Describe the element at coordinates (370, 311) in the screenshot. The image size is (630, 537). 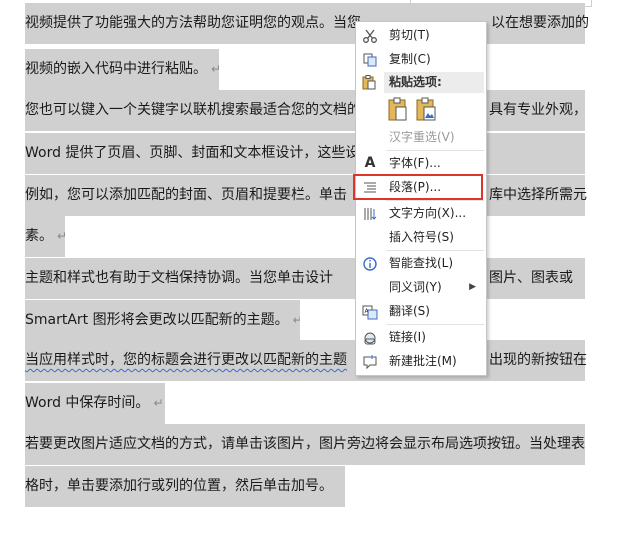
I see `translate-icon: A` at that location.